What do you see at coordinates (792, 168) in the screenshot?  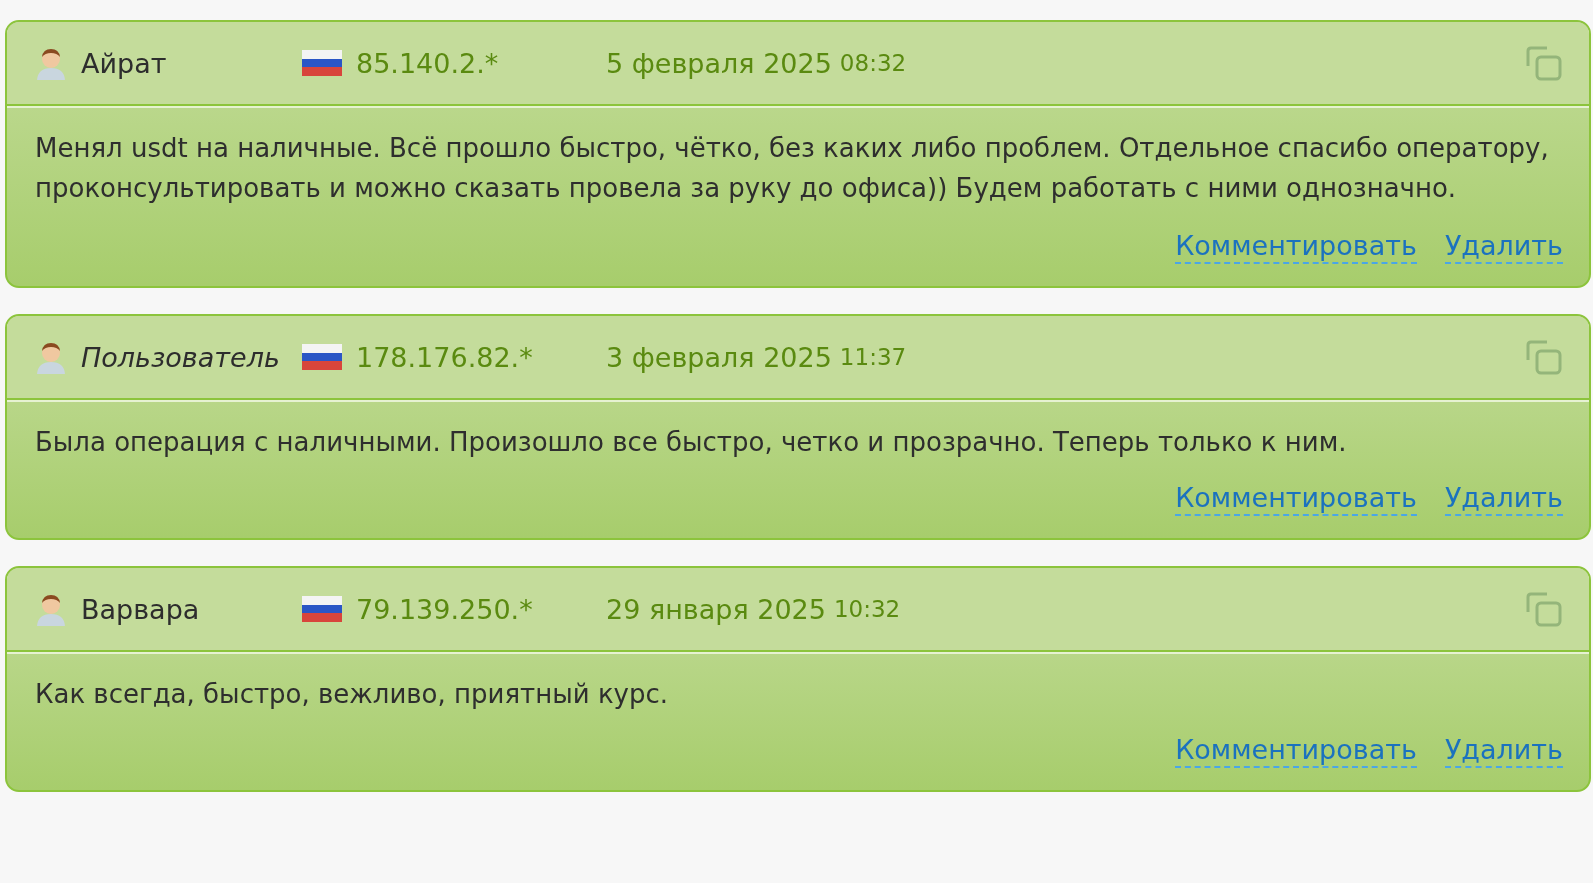 I see `review-text: Менял usdt на наличные. Всё прошло быстро, чётко, без каких либо проблем. Отдельное спасибо оператору, проконсультировать и можно сказать провела за руку до офиса)) Будем работать с ними однозначно.` at bounding box center [792, 168].